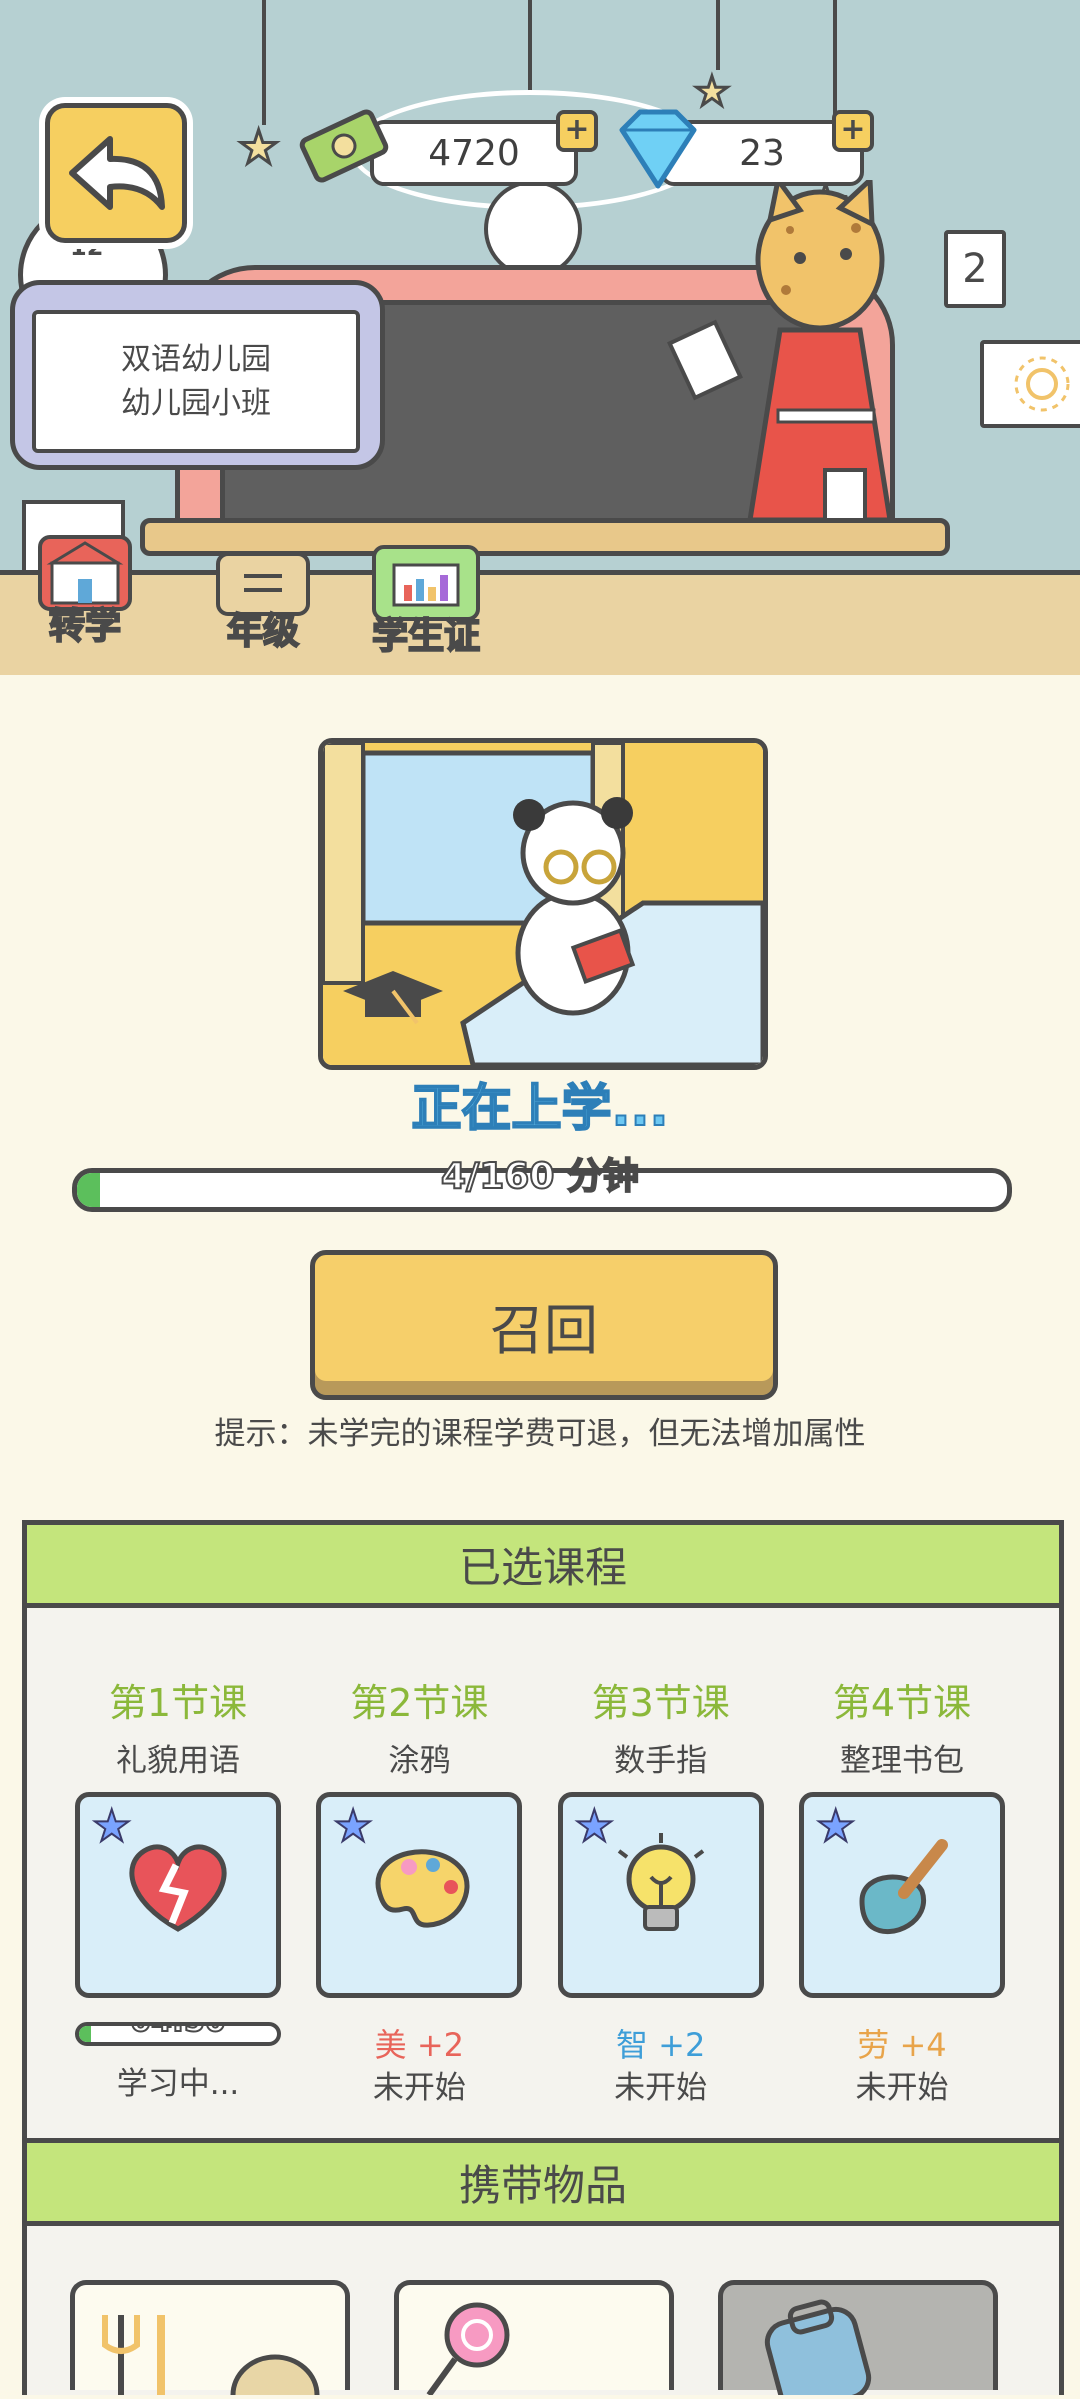 The image size is (1080, 2399). What do you see at coordinates (660, 1703) in the screenshot?
I see `course-number: 第3节课` at bounding box center [660, 1703].